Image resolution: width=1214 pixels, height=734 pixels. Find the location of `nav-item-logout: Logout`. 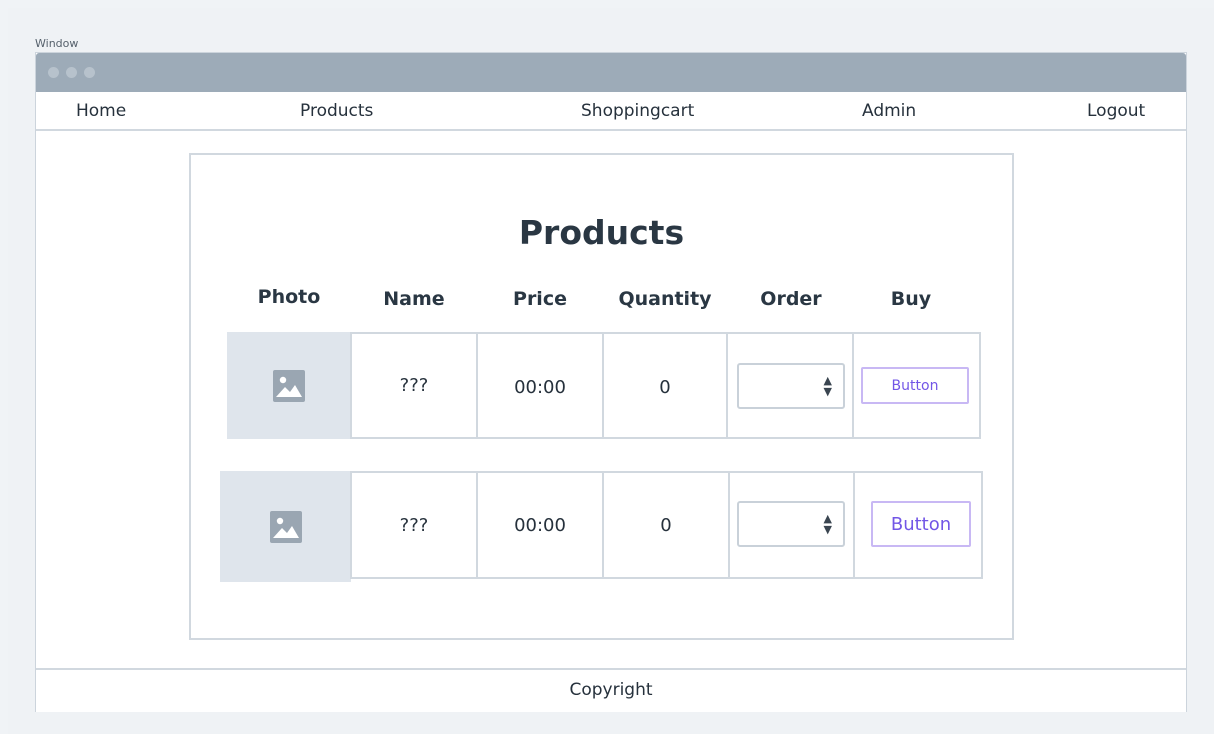

nav-item-logout: Logout is located at coordinates (1116, 111).